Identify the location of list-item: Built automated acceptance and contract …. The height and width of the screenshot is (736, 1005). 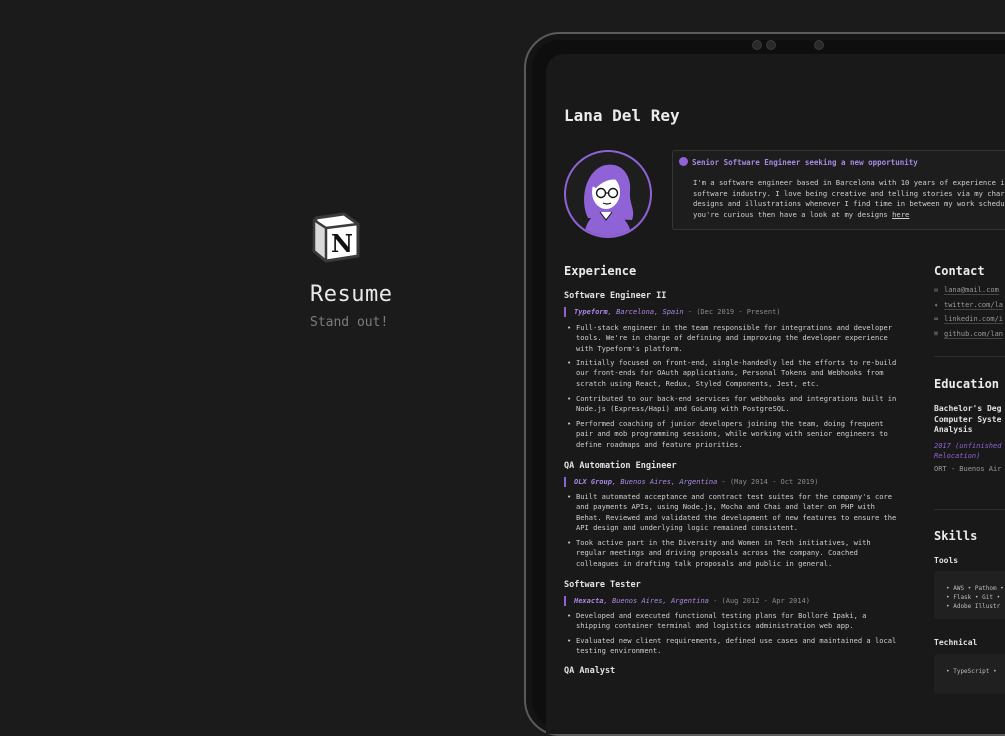
(736, 513).